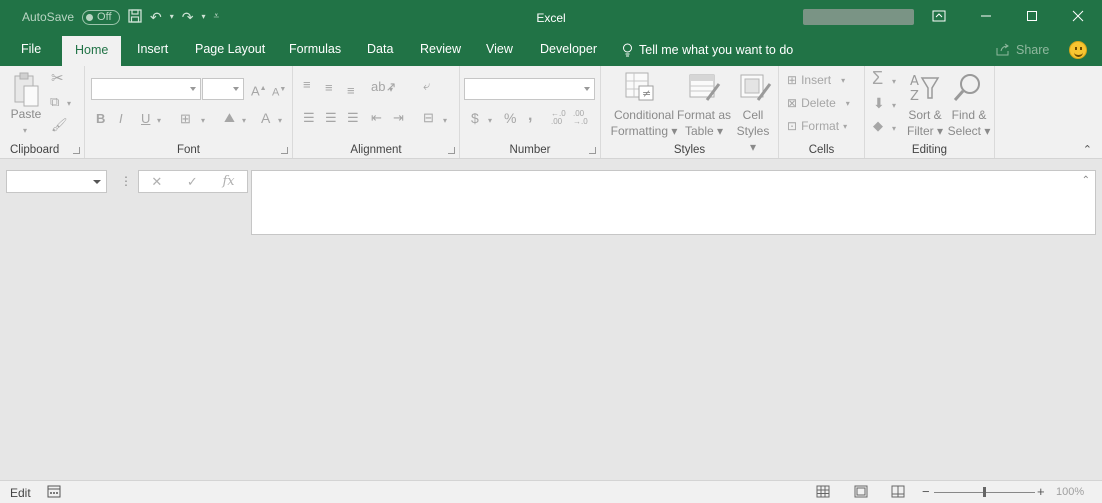 This screenshot has width=1102, height=503. What do you see at coordinates (398, 118) in the screenshot?
I see `increase-indent-icon: ⇥` at bounding box center [398, 118].